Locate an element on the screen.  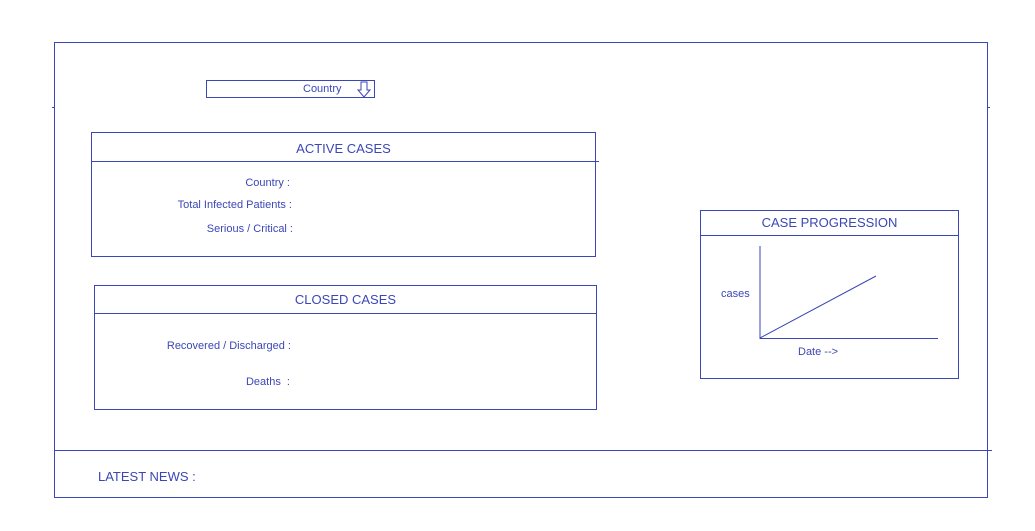
country-dropdown-value: Country is located at coordinates (322, 89).